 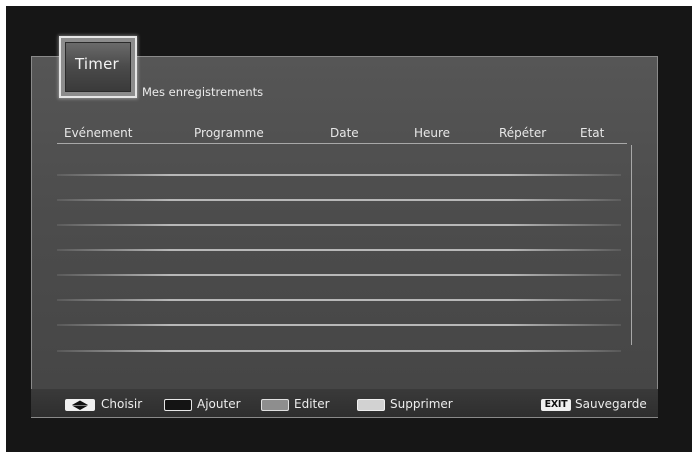 What do you see at coordinates (631, 245) in the screenshot?
I see `list-scrollbar` at bounding box center [631, 245].